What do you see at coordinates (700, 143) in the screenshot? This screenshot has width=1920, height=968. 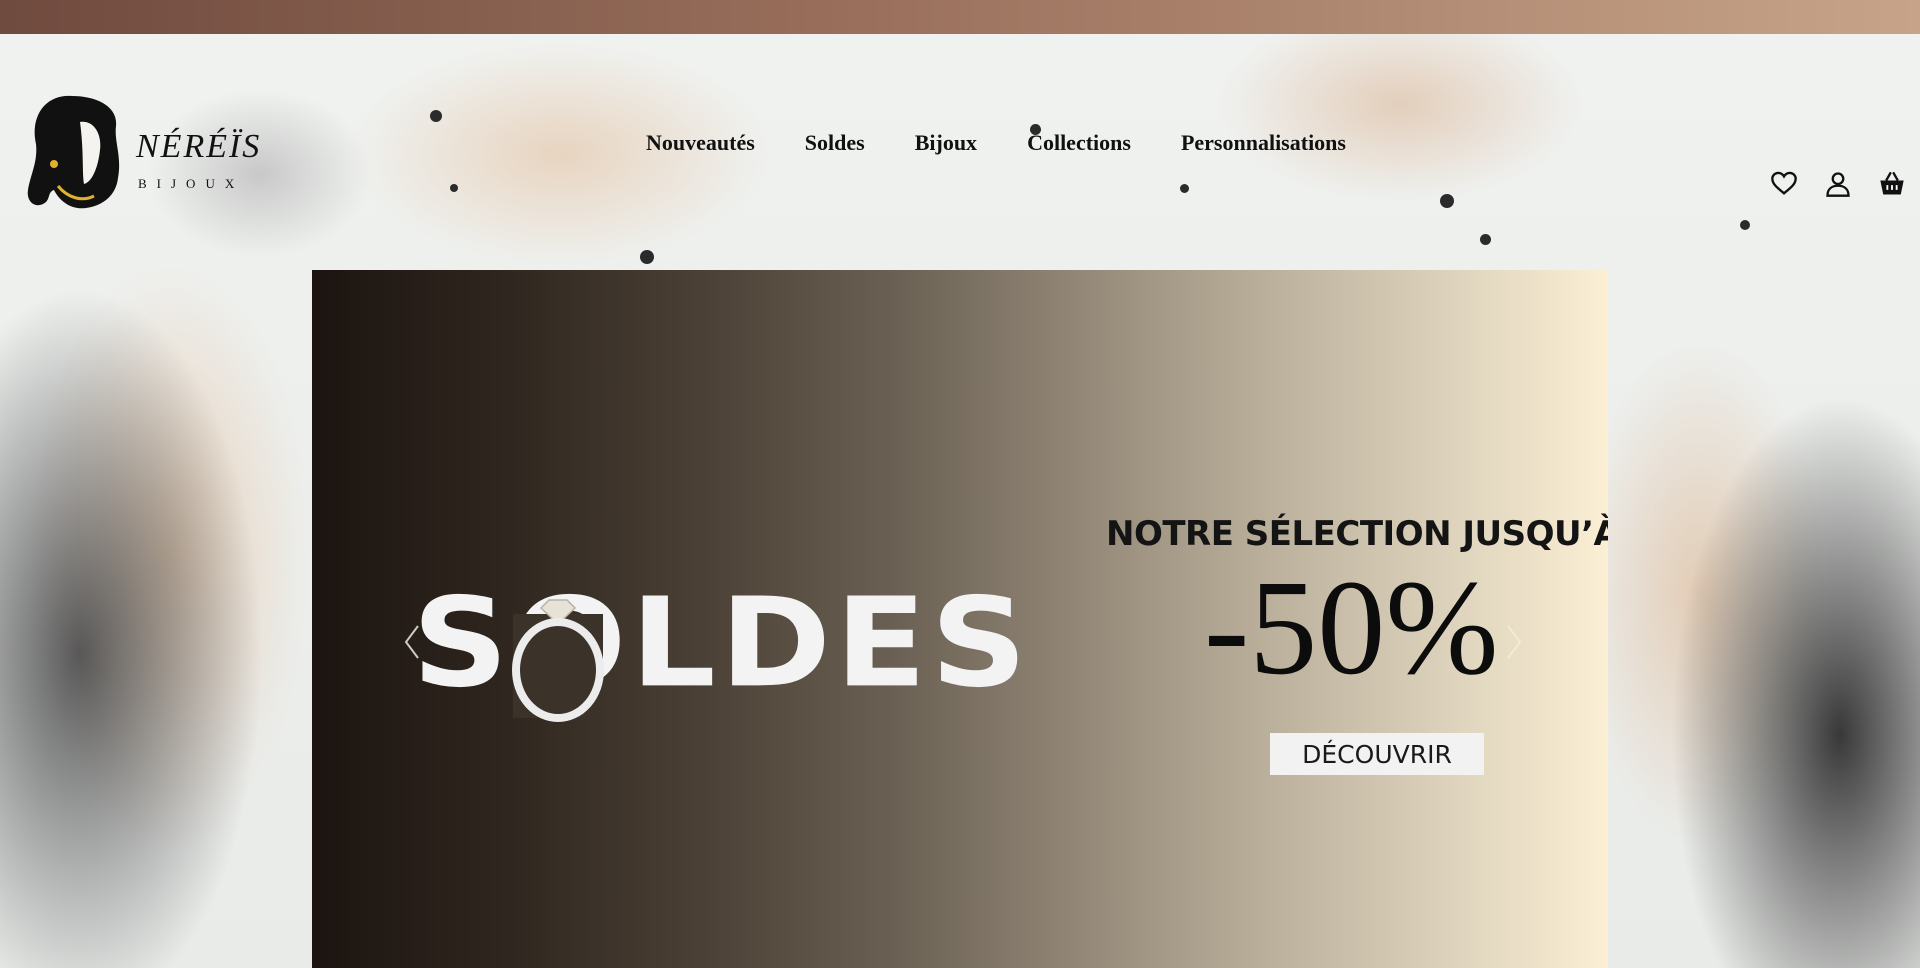 I see `nav-item-nouveautes: Nouveautés` at bounding box center [700, 143].